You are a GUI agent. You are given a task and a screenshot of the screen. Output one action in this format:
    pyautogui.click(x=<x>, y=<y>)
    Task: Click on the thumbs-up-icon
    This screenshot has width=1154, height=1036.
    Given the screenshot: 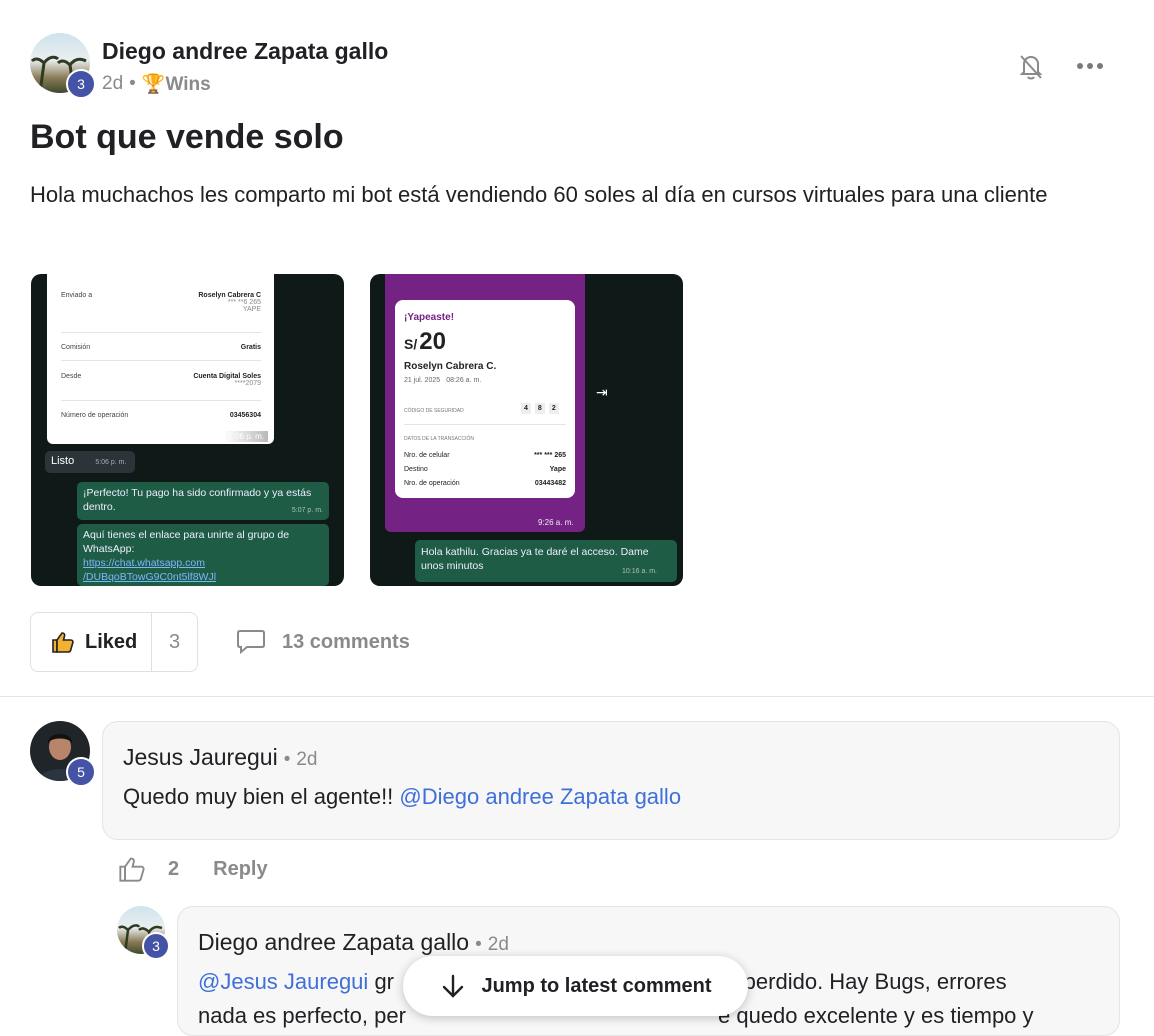 What is the action you would take?
    pyautogui.click(x=132, y=869)
    